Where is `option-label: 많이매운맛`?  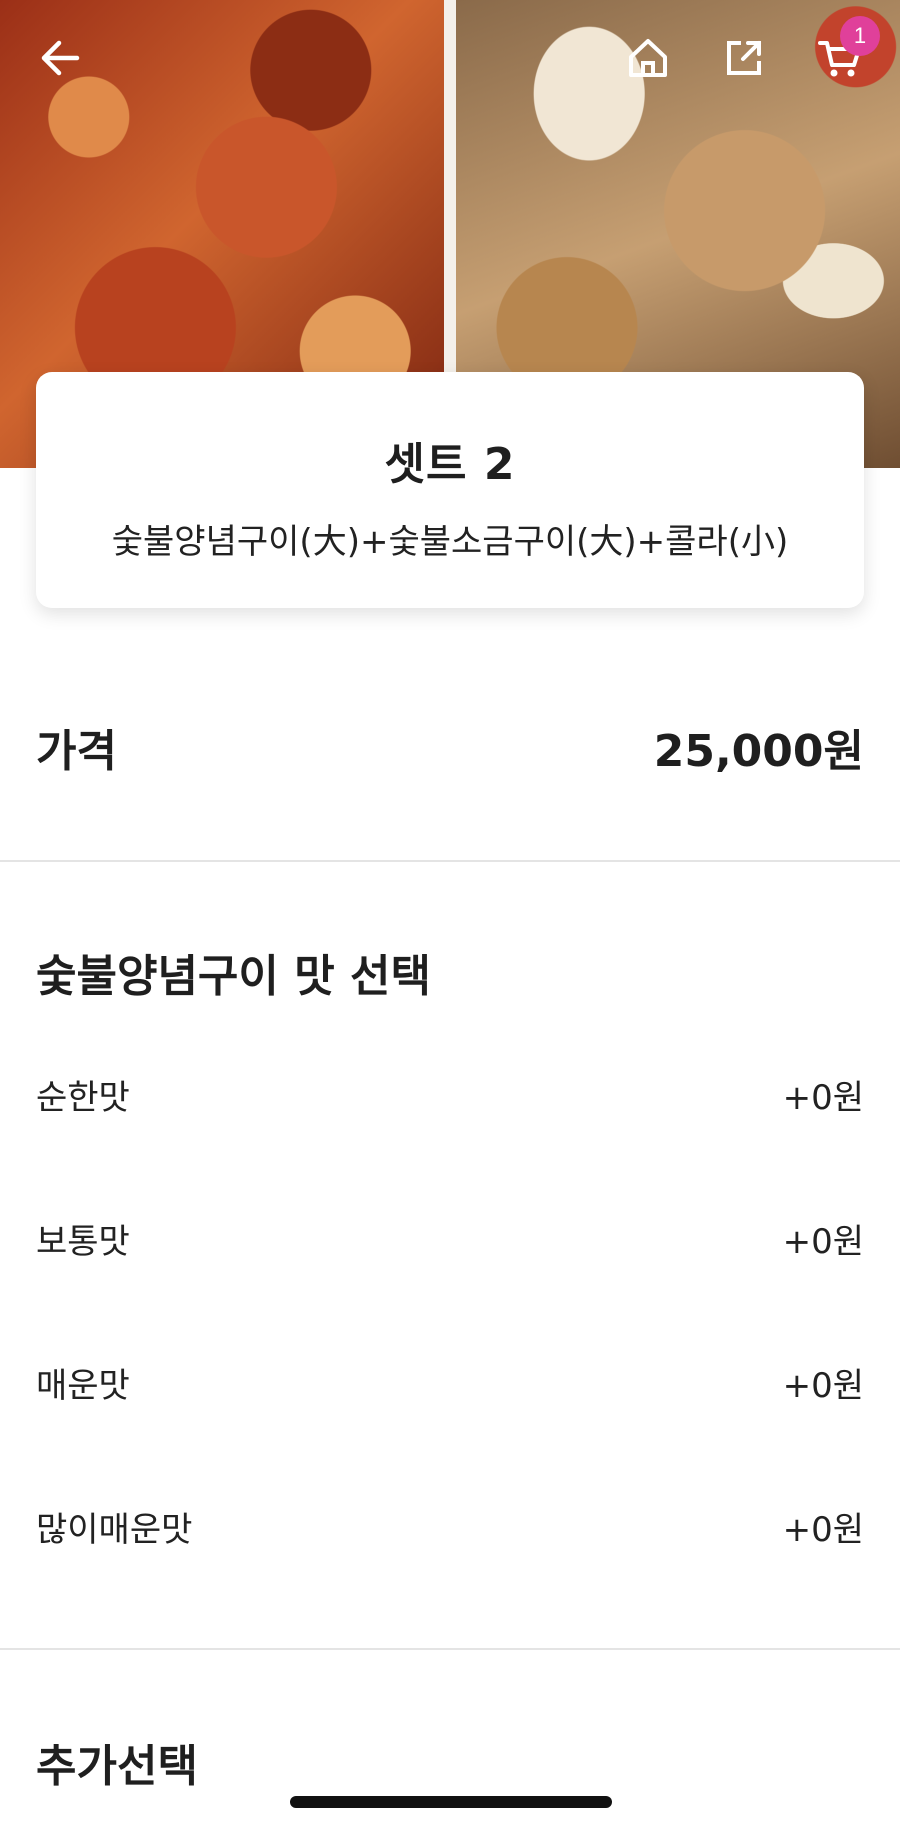 option-label: 많이매운맛 is located at coordinates (114, 1529).